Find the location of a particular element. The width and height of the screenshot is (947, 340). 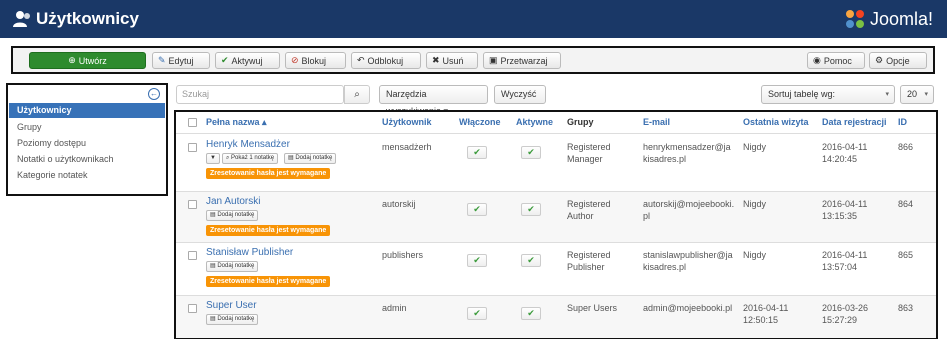

username-cell: publishers is located at coordinates (403, 255).